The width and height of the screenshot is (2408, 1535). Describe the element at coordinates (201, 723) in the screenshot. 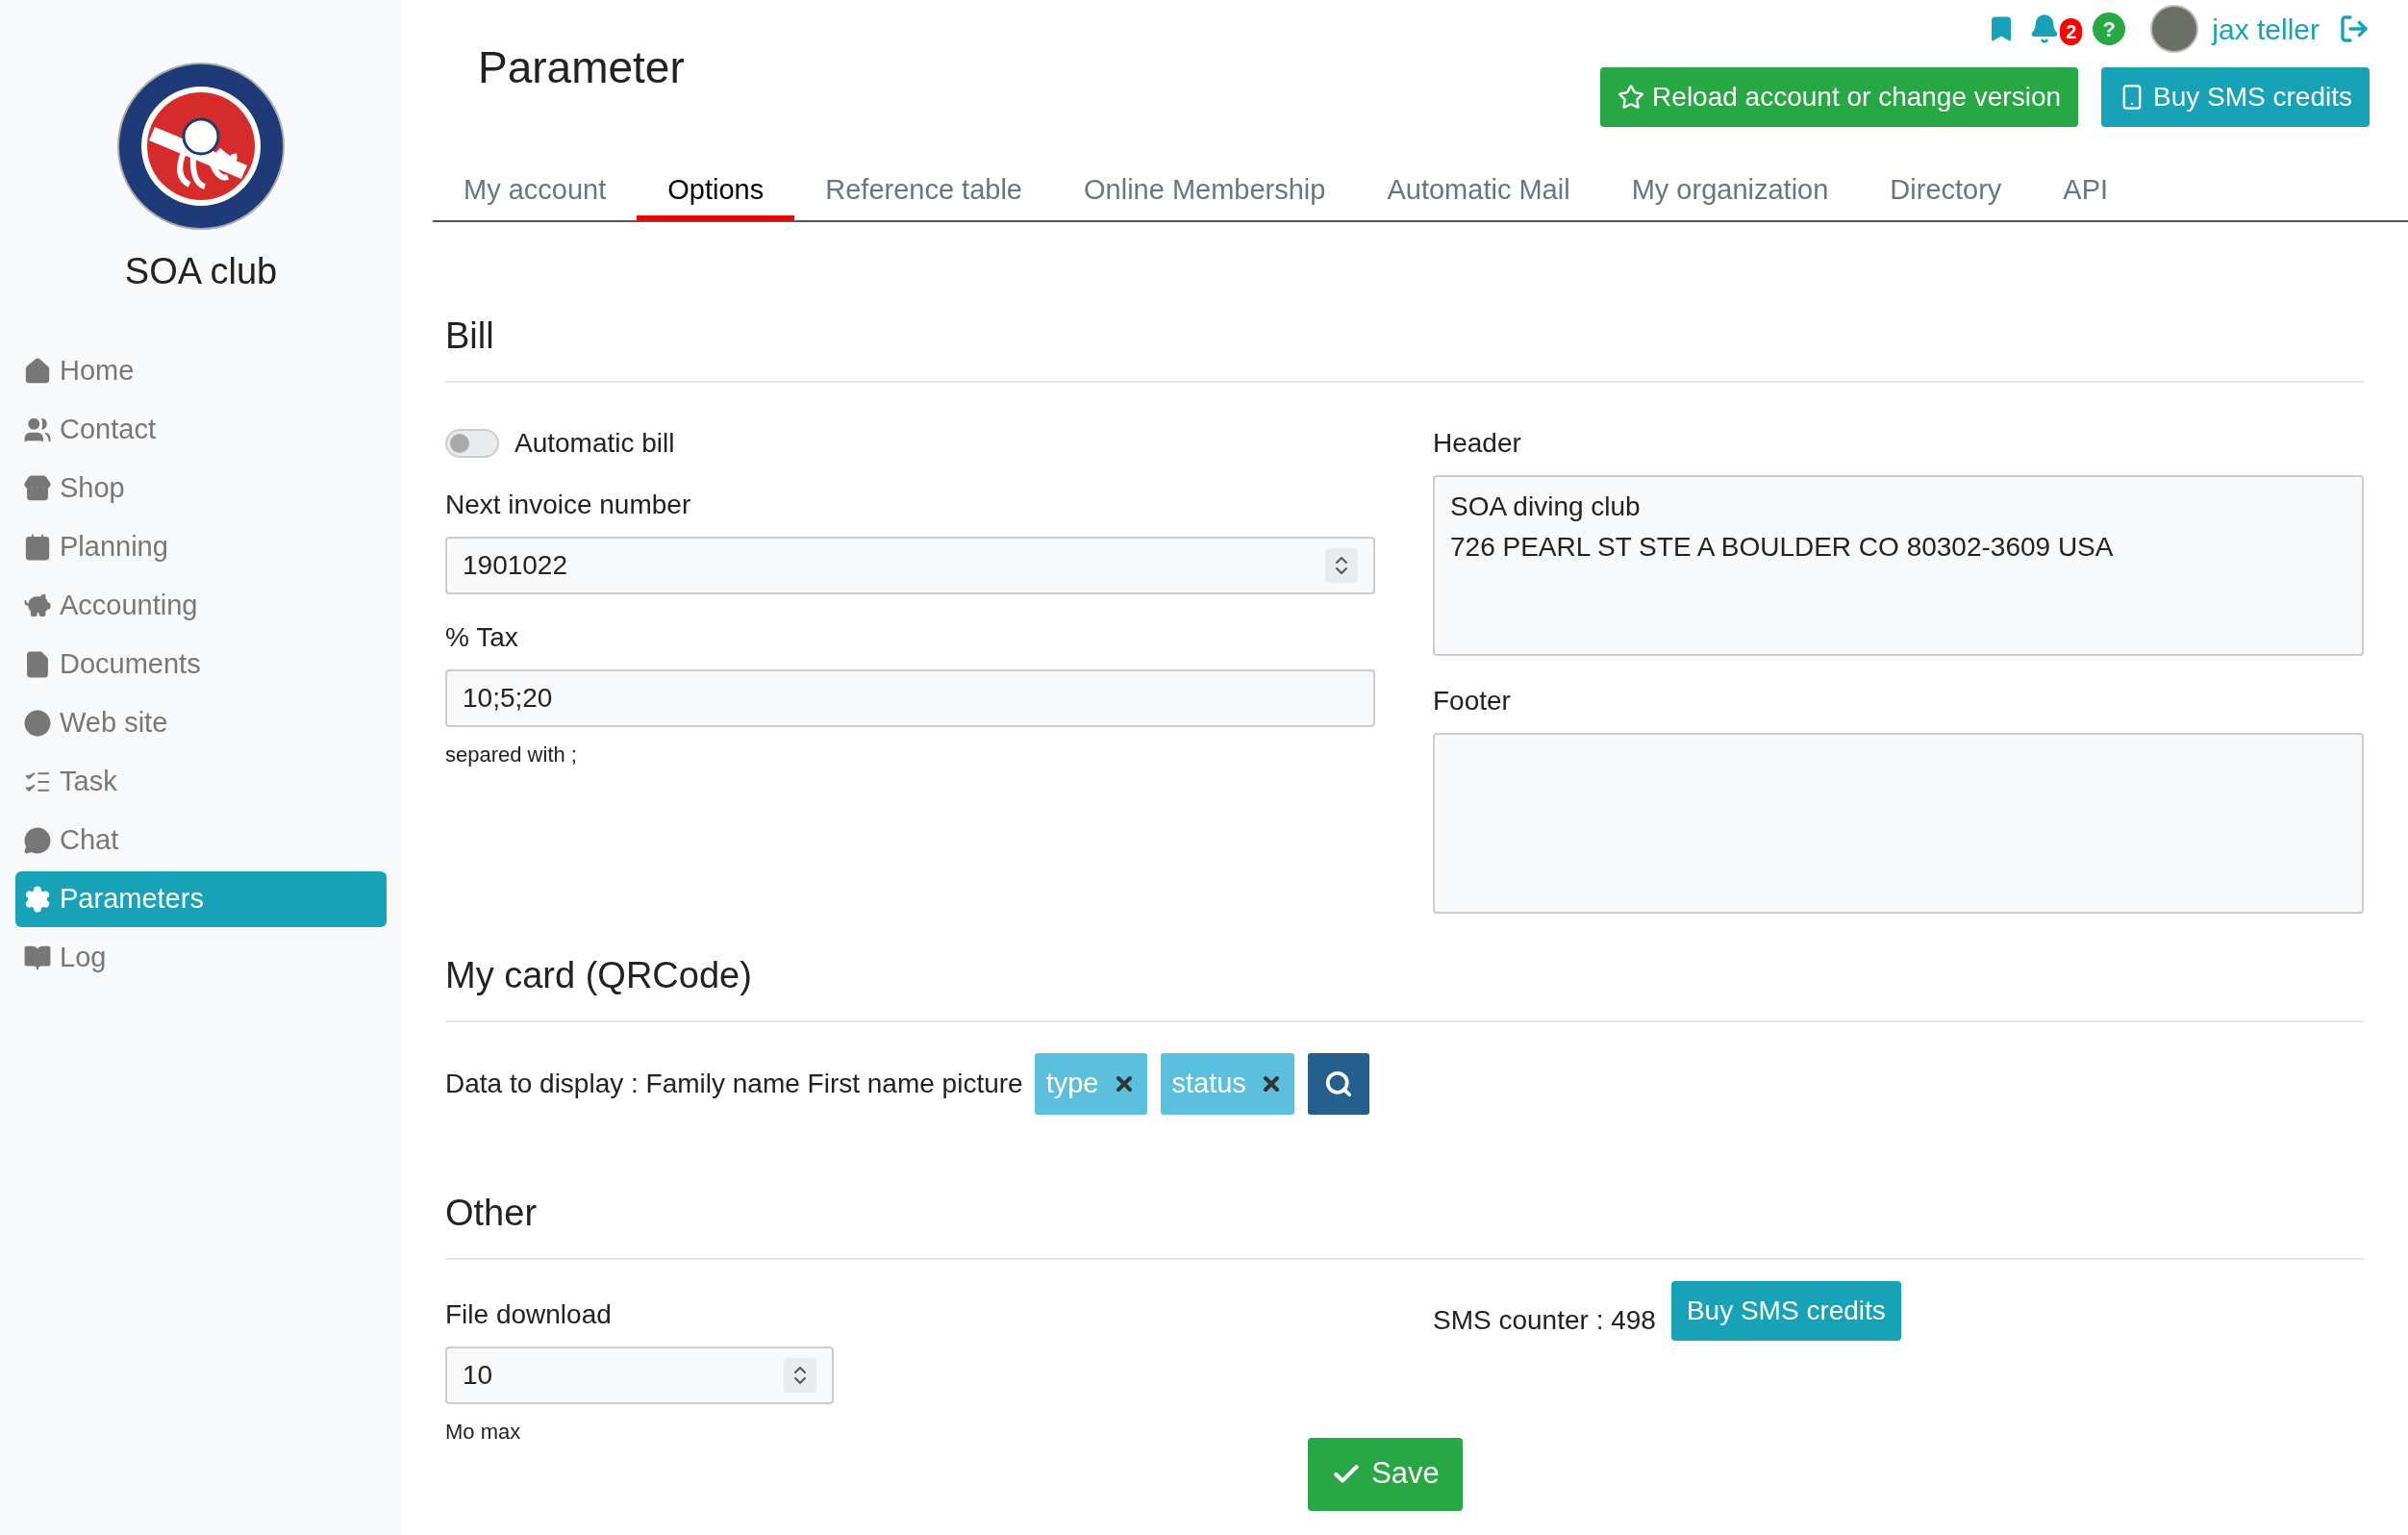

I see `sidebar-item: Web site` at that location.